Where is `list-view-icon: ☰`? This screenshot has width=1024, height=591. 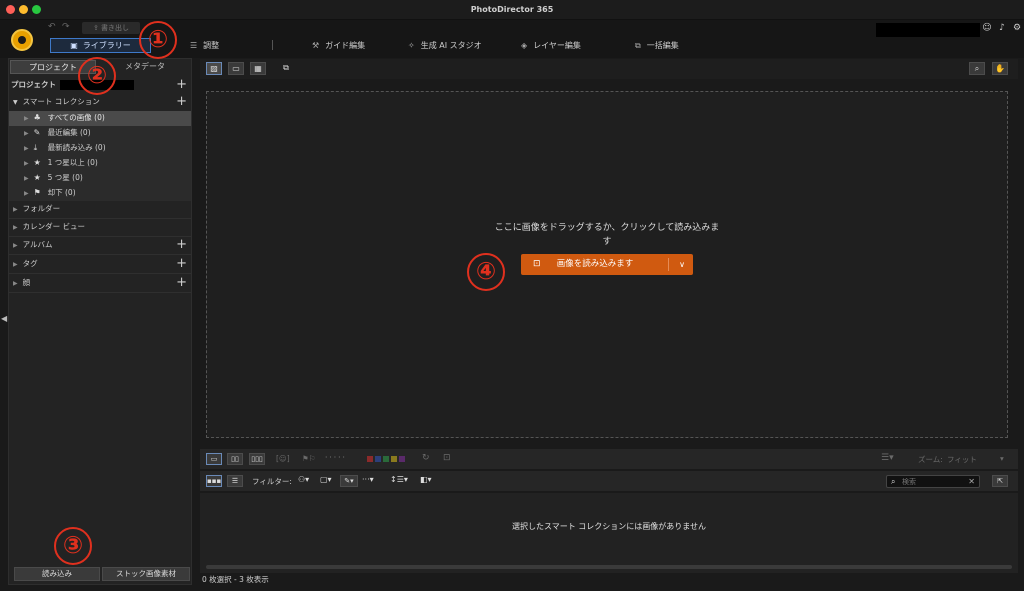 list-view-icon: ☰ is located at coordinates (235, 481).